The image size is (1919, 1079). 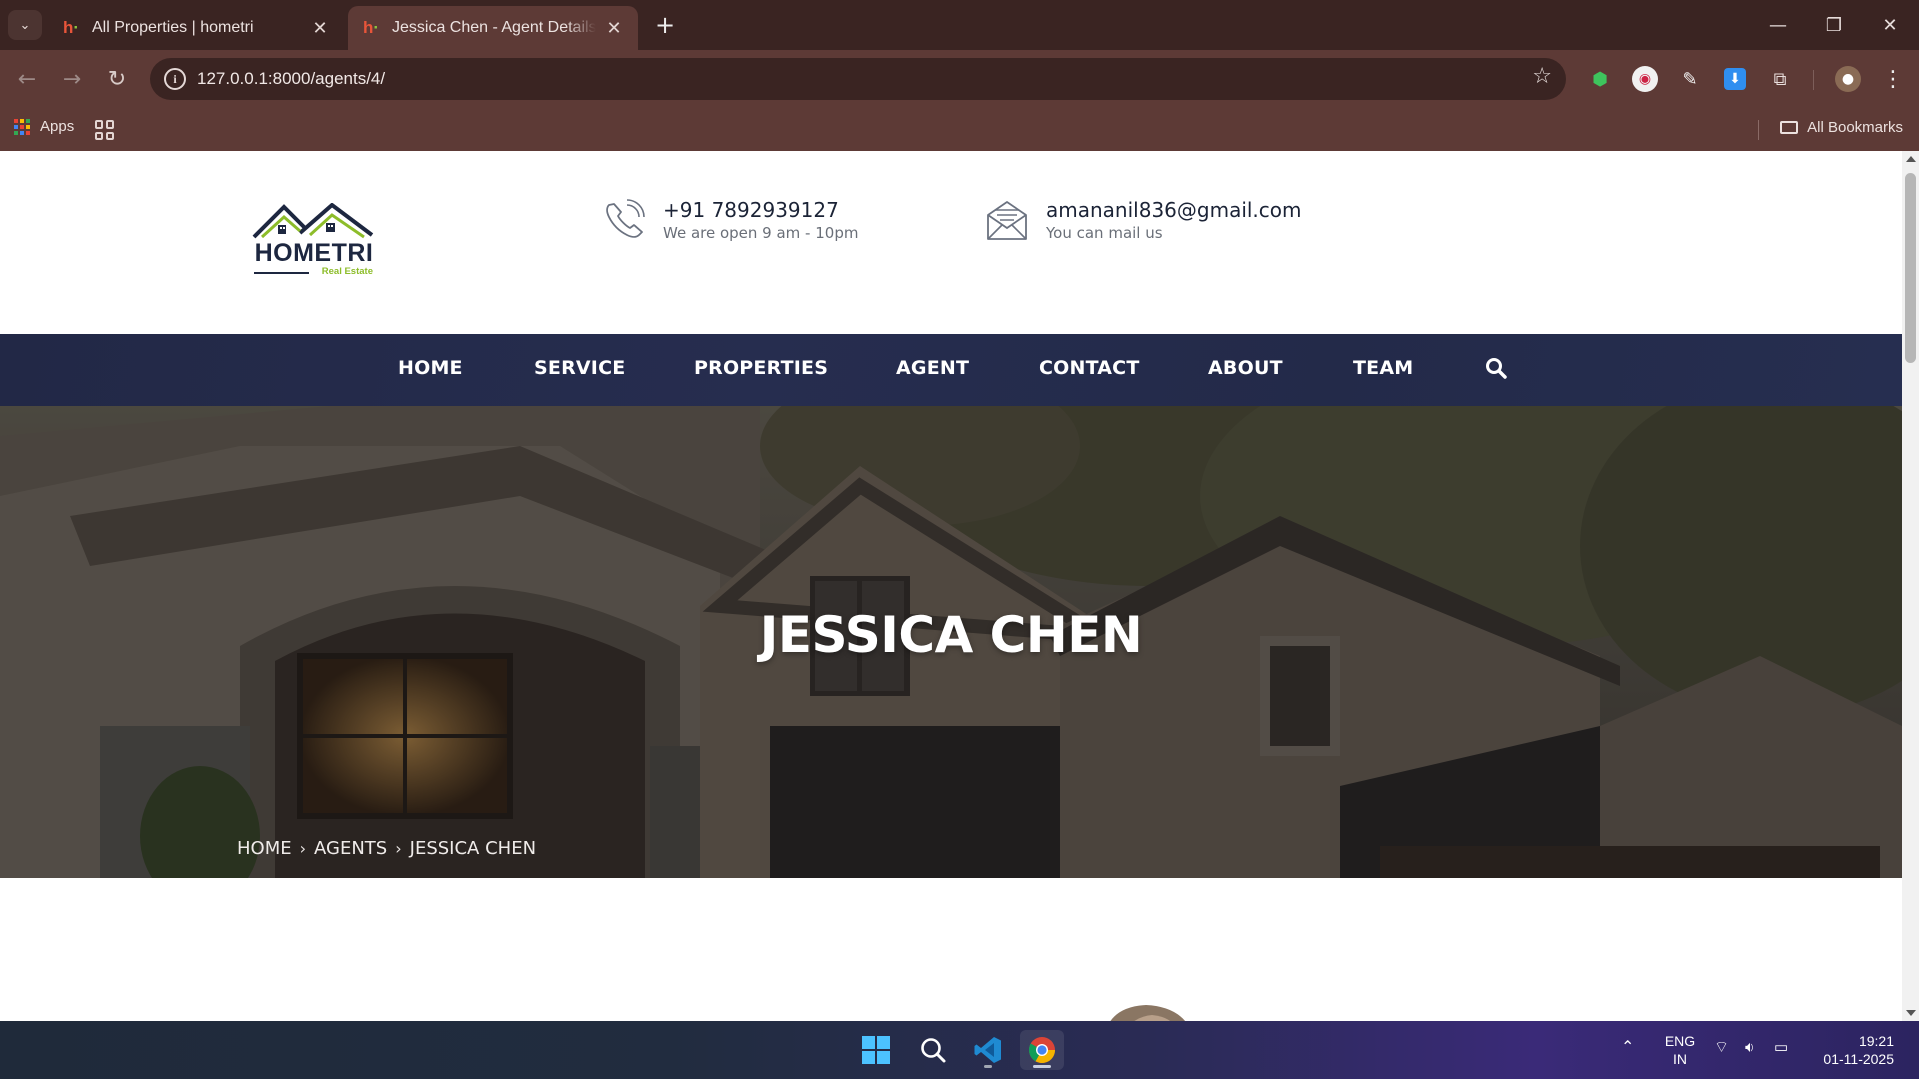 What do you see at coordinates (347, 271) in the screenshot?
I see `logo-tagline: Real Estate` at bounding box center [347, 271].